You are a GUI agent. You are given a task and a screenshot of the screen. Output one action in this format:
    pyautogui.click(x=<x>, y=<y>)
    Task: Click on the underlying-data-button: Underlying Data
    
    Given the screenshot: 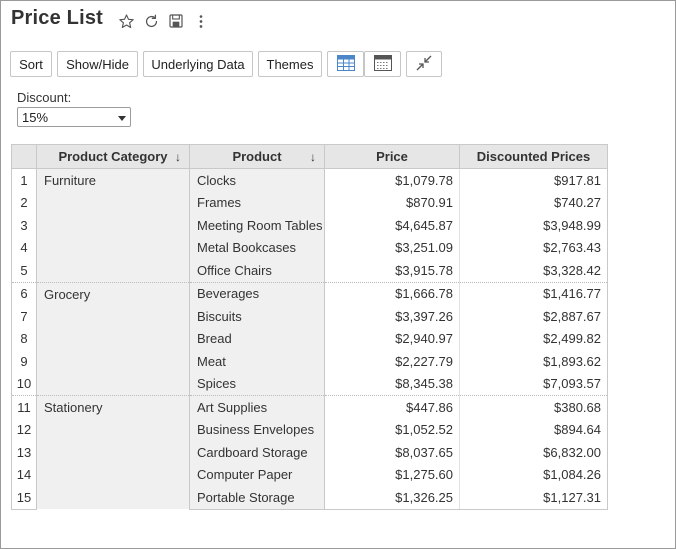 What is the action you would take?
    pyautogui.click(x=198, y=64)
    